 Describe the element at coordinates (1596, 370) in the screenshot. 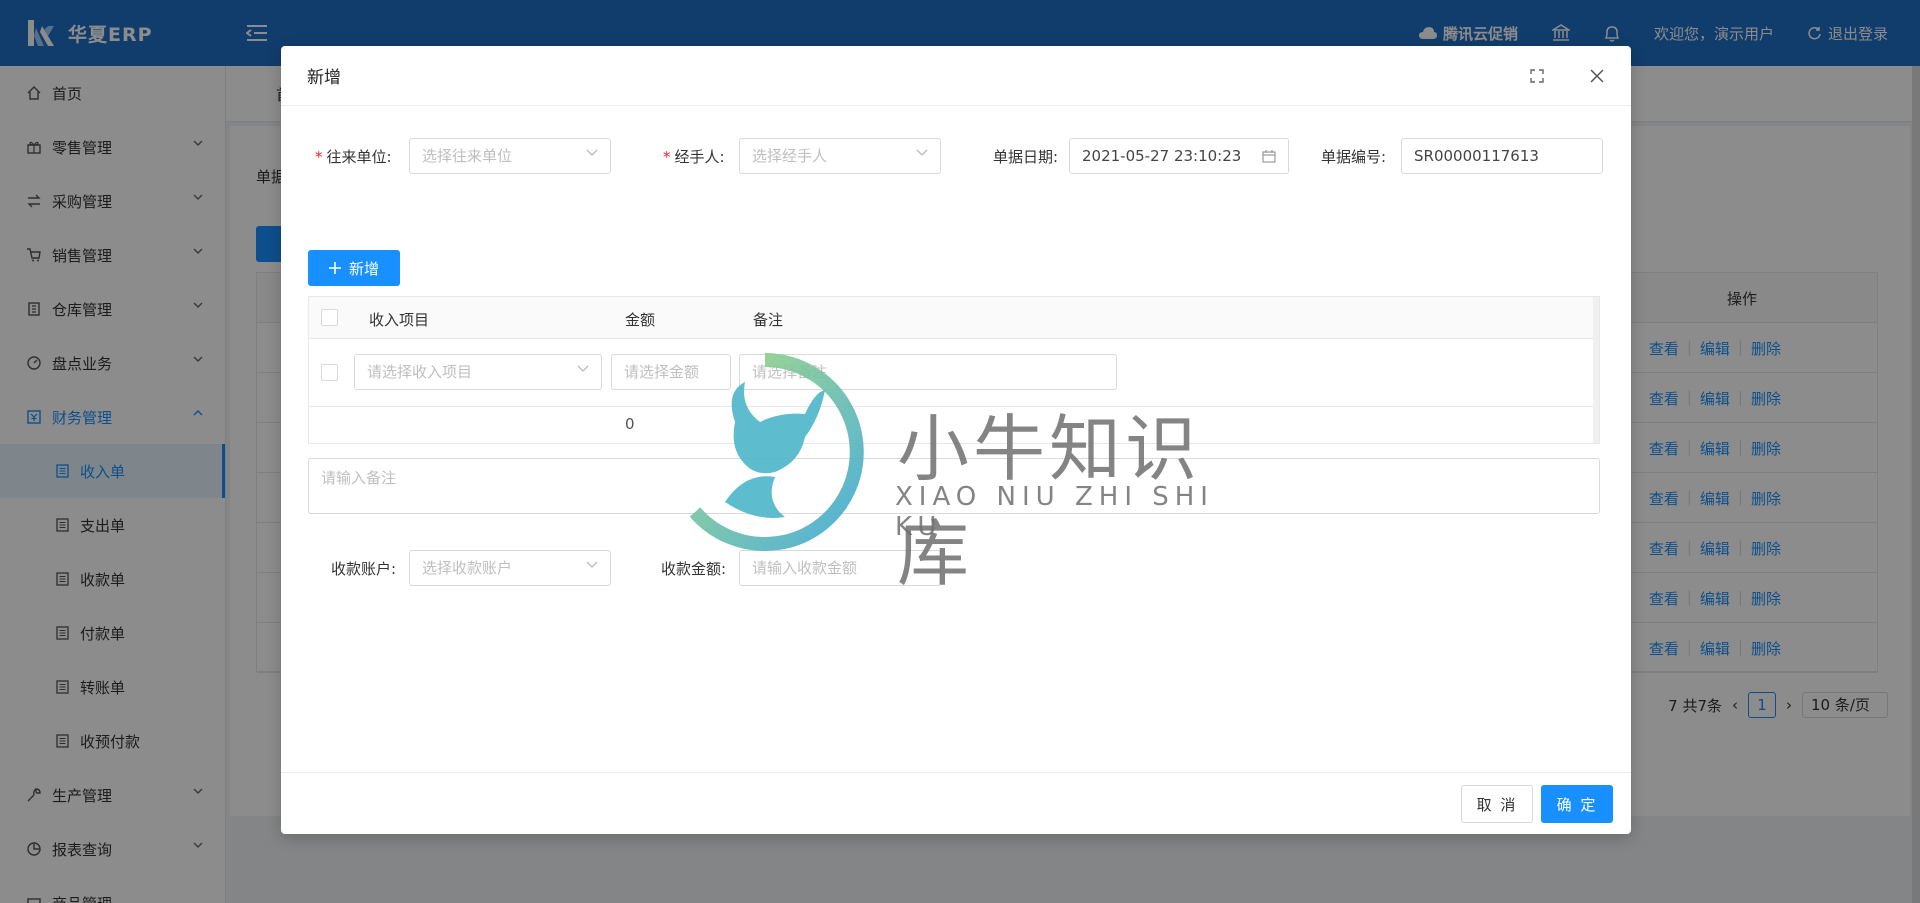

I see `grid-scrollbar` at that location.